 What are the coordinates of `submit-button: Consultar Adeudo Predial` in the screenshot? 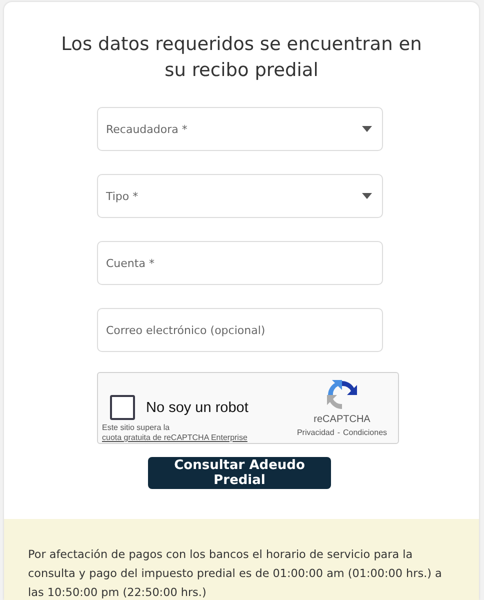 It's located at (239, 473).